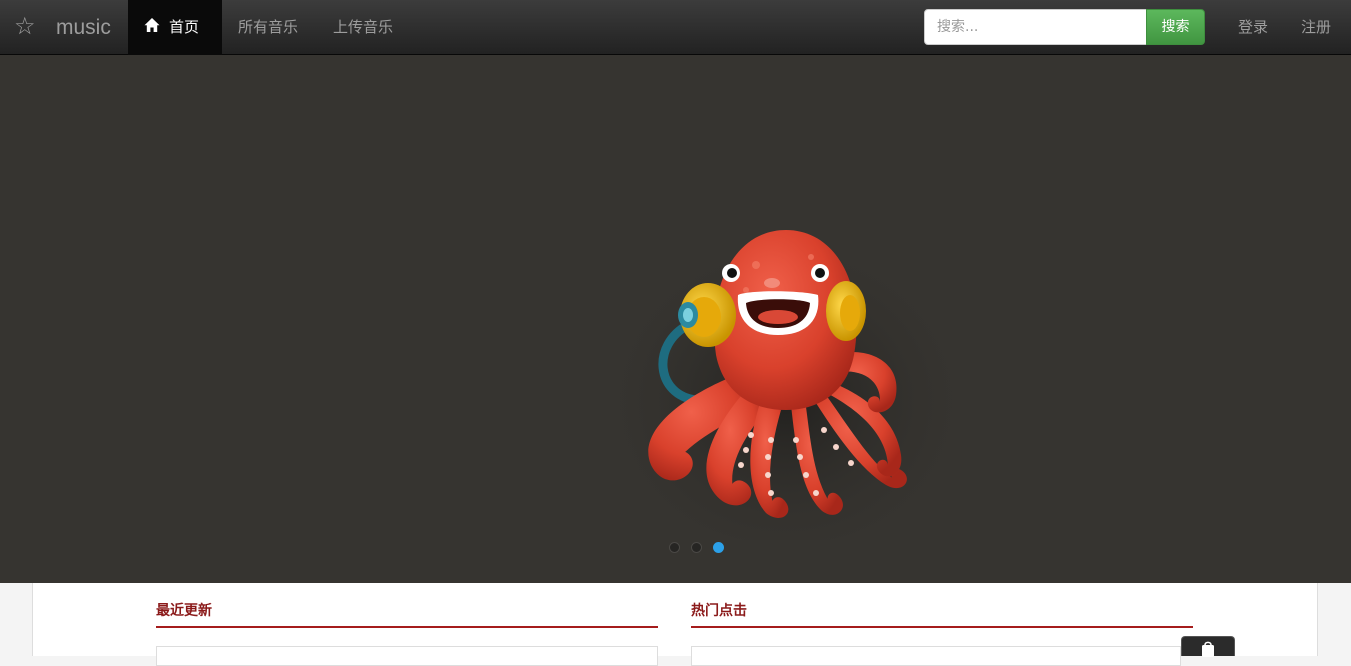 This screenshot has width=1351, height=666. Describe the element at coordinates (675, 27) in the screenshot. I see `top-navbar: ☆ music 首页 所有音乐 上传音乐 搜索 登录 注册` at that location.